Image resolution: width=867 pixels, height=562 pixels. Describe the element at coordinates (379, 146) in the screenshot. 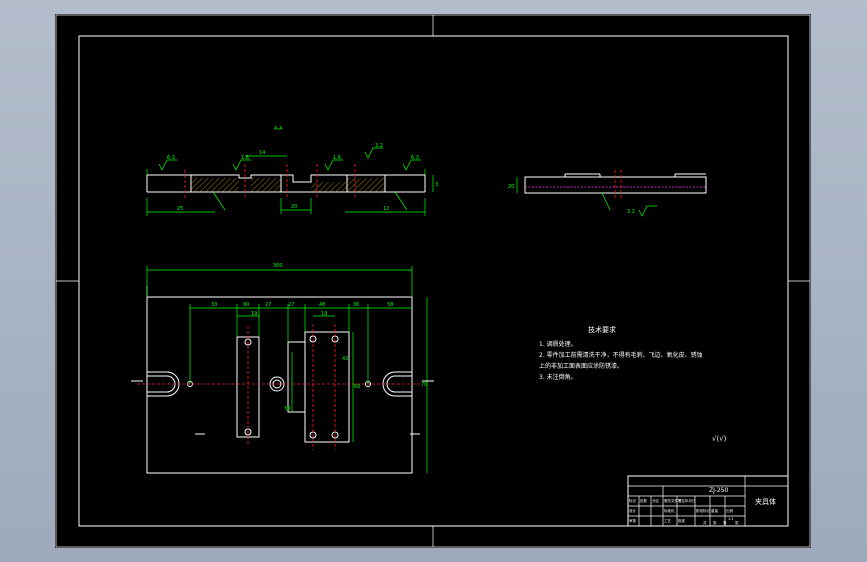

I see `roughness-value-4: 3.2` at that location.